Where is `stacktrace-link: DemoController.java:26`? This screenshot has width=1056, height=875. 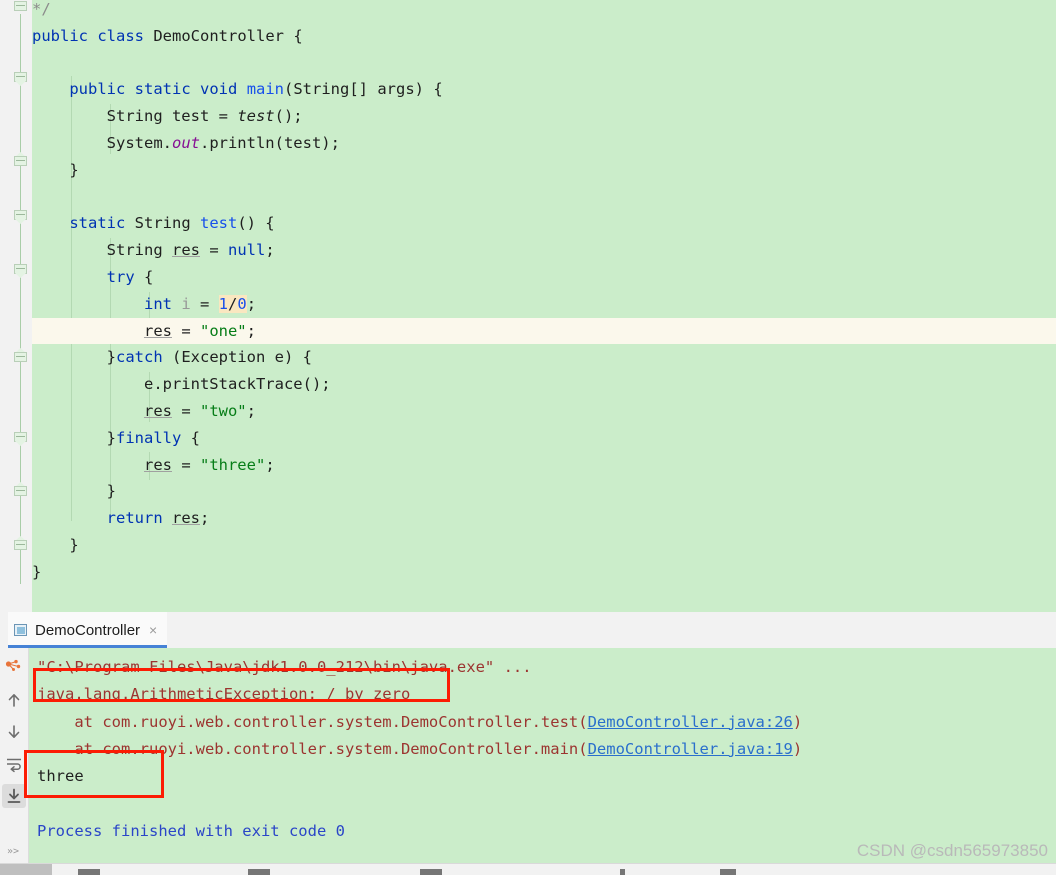
stacktrace-link: DemoController.java:26 is located at coordinates (690, 722).